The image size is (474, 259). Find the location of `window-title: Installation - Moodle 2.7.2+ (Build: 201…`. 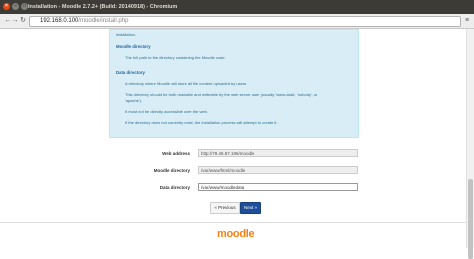

window-title: Installation - Moodle 2.7.2+ (Build: 201… is located at coordinates (103, 7).